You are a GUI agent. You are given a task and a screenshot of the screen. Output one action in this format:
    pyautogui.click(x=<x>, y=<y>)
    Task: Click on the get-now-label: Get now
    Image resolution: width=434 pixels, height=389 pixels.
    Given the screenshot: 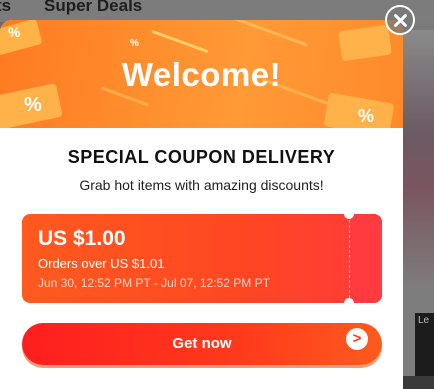 What is the action you would take?
    pyautogui.click(x=202, y=343)
    